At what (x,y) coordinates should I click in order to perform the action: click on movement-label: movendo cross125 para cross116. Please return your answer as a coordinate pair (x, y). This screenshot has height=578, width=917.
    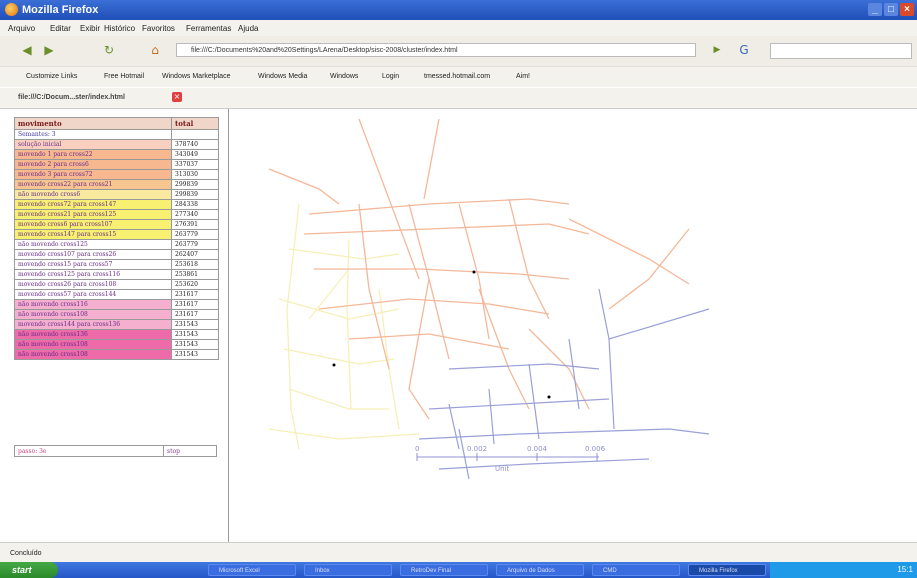
    Looking at the image, I should click on (93, 274).